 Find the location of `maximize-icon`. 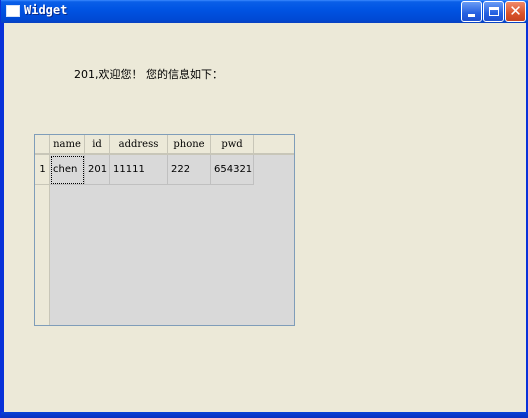

maximize-icon is located at coordinates (493, 11).